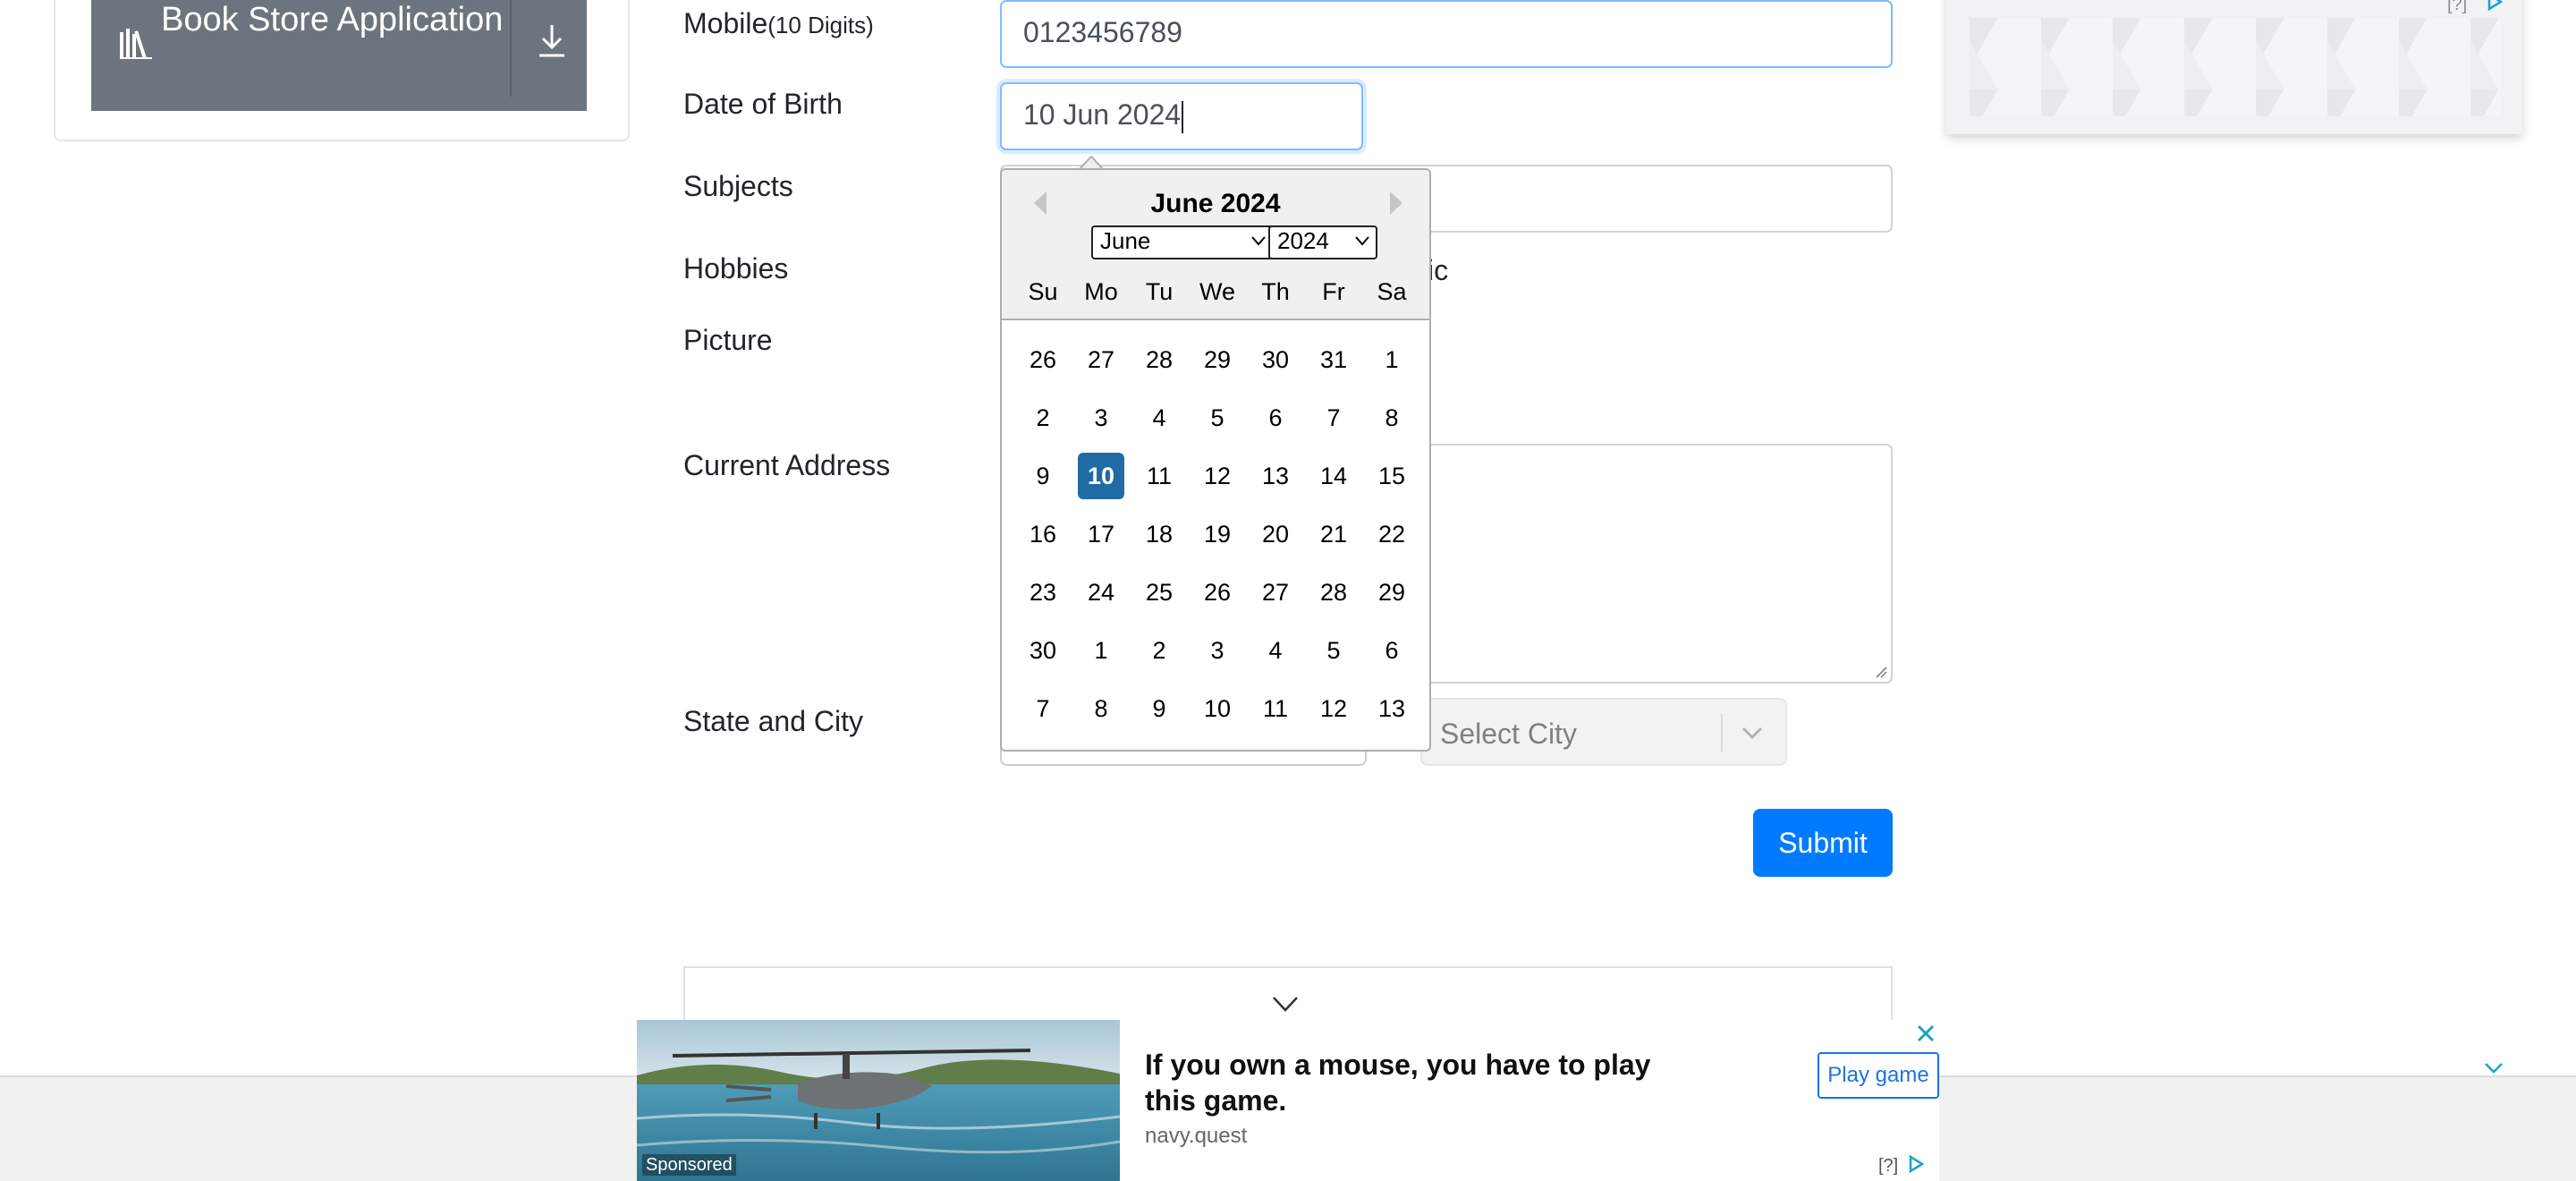  What do you see at coordinates (551, 41) in the screenshot?
I see `download-icon` at bounding box center [551, 41].